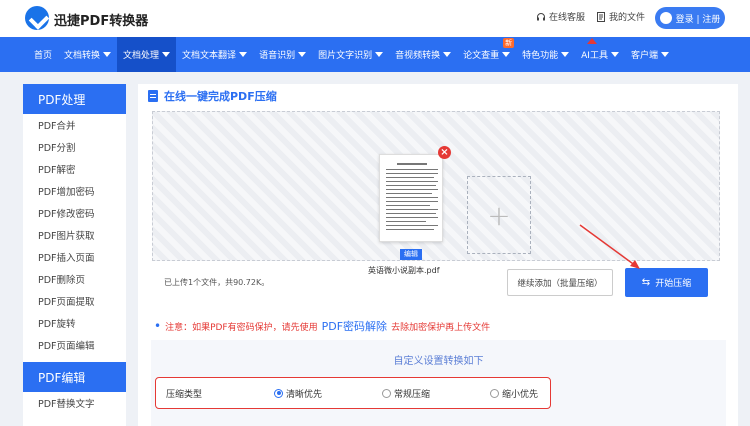 The height and width of the screenshot is (426, 750). Describe the element at coordinates (644, 56) in the screenshot. I see `nav-item-label: 客户端` at that location.